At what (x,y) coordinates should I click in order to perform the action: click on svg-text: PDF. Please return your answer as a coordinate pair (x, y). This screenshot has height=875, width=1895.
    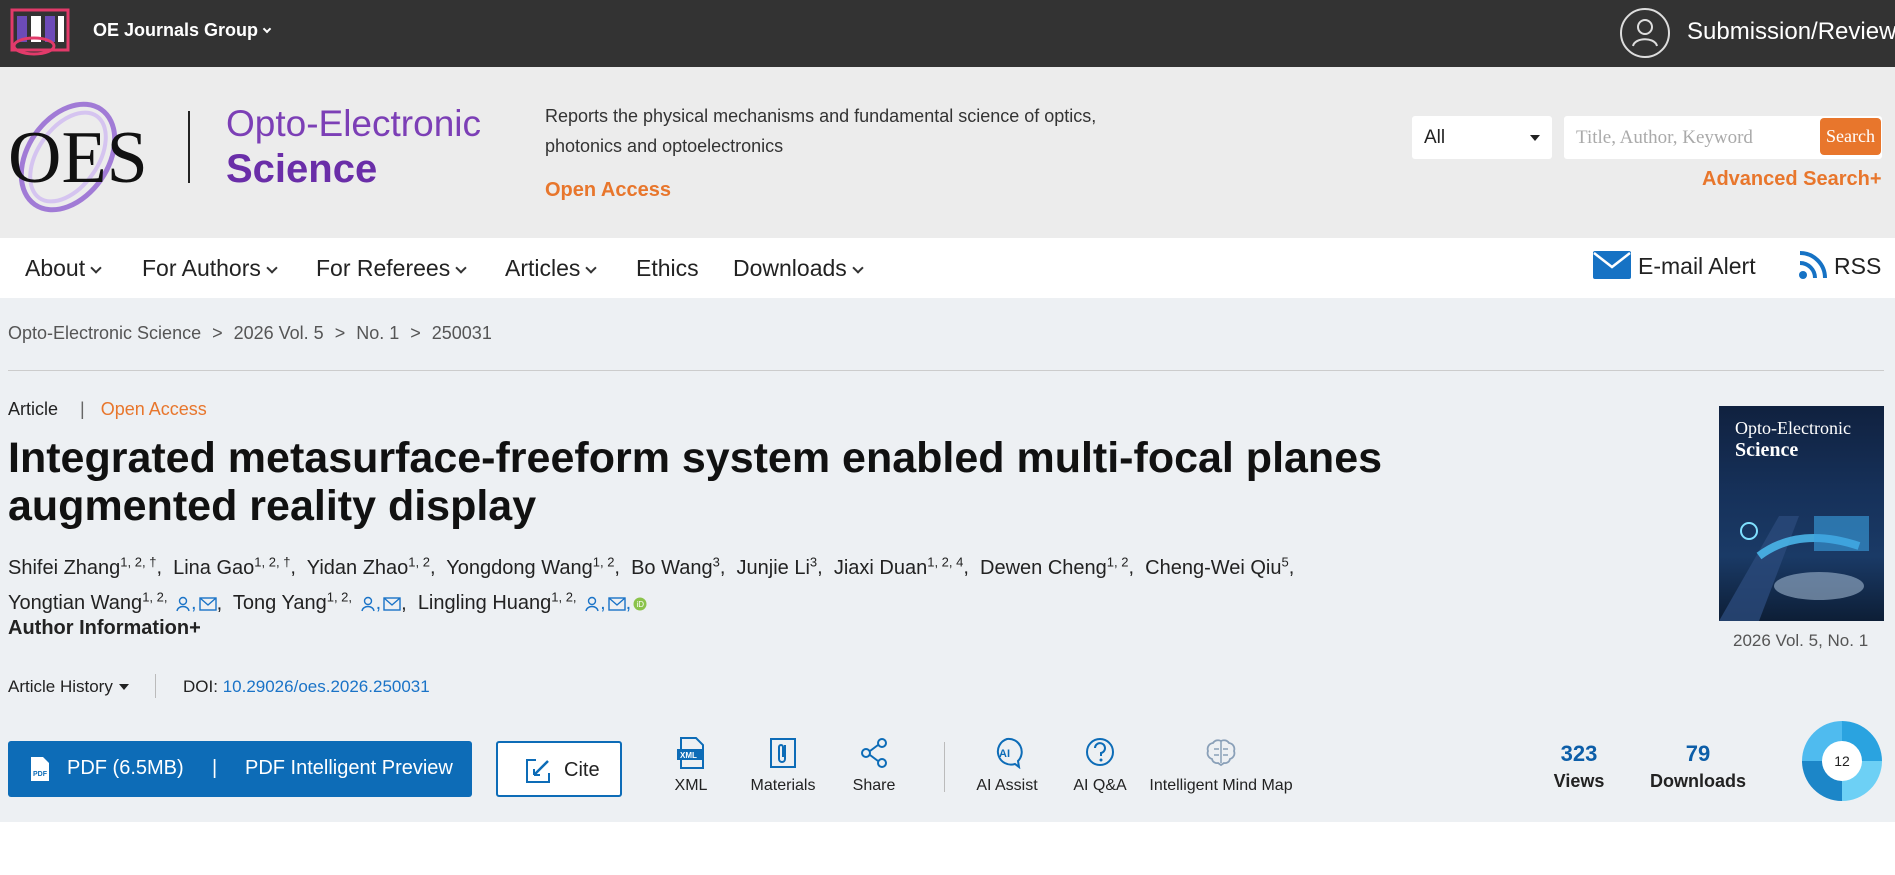
    Looking at the image, I should click on (40, 774).